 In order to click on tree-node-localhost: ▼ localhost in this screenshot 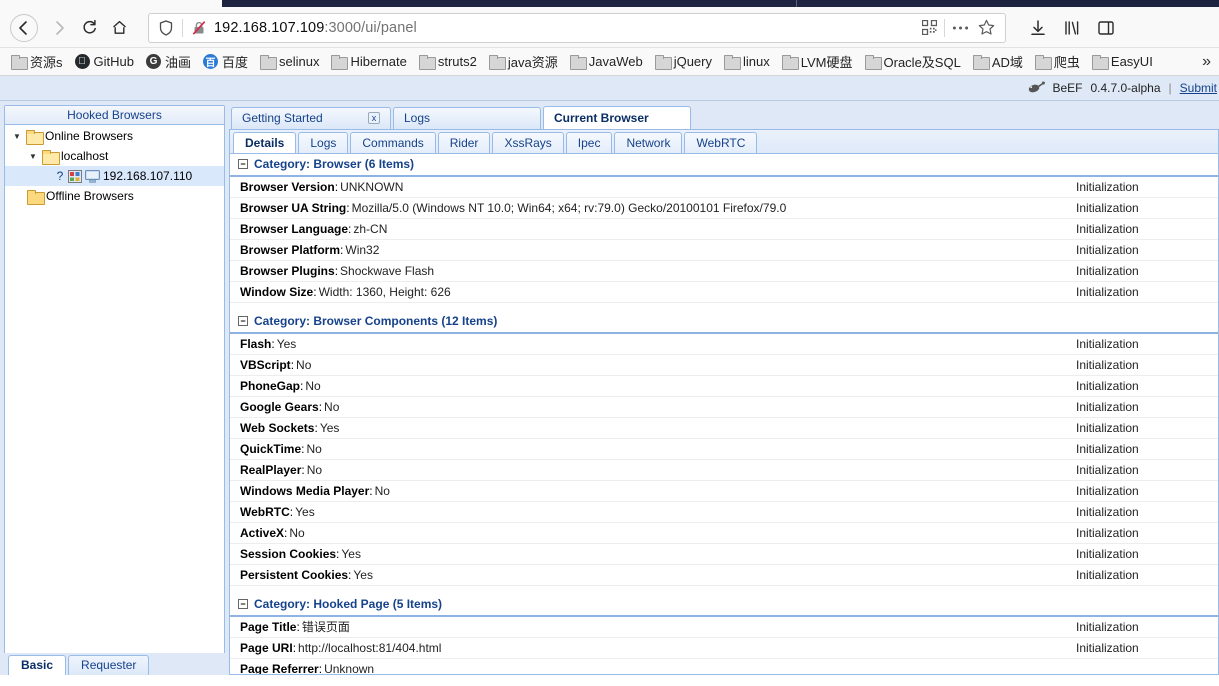, I will do `click(114, 156)`.